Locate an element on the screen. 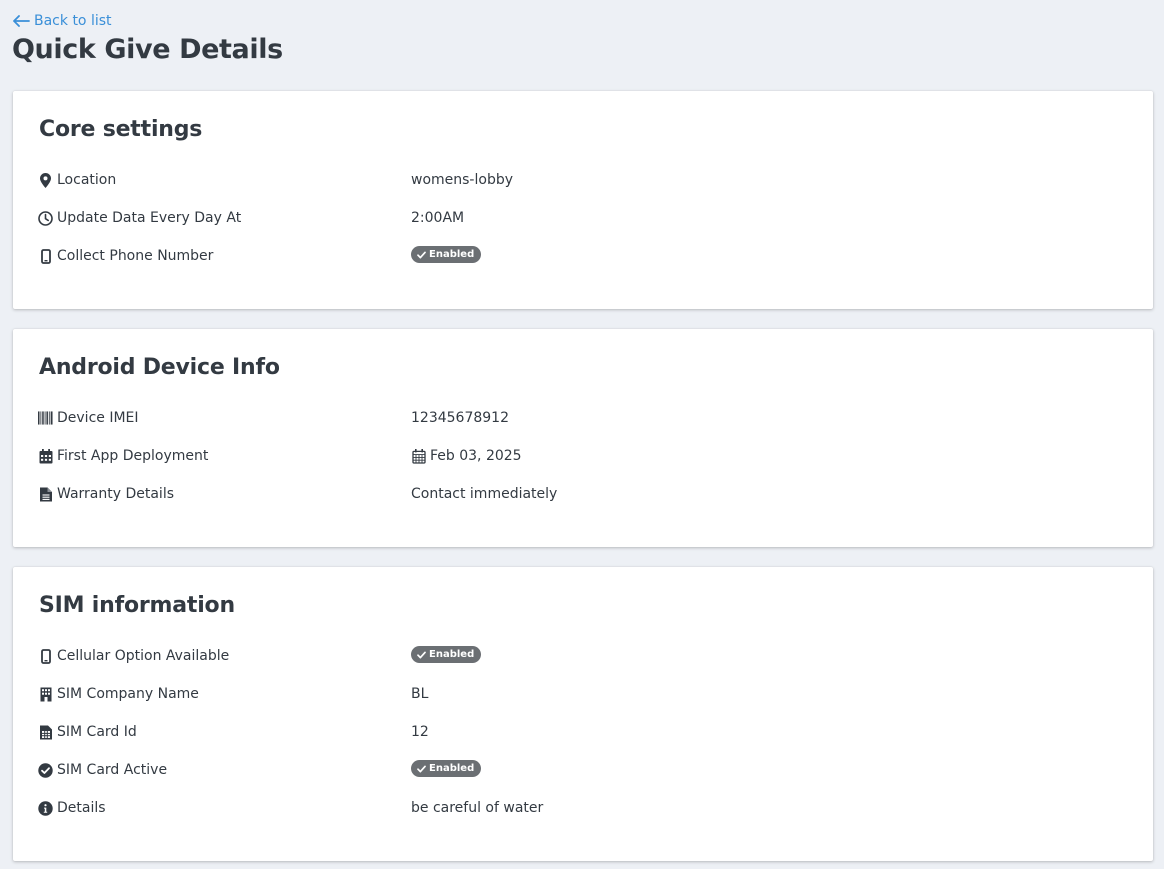  detail-label: Device IMEI is located at coordinates (98, 418).